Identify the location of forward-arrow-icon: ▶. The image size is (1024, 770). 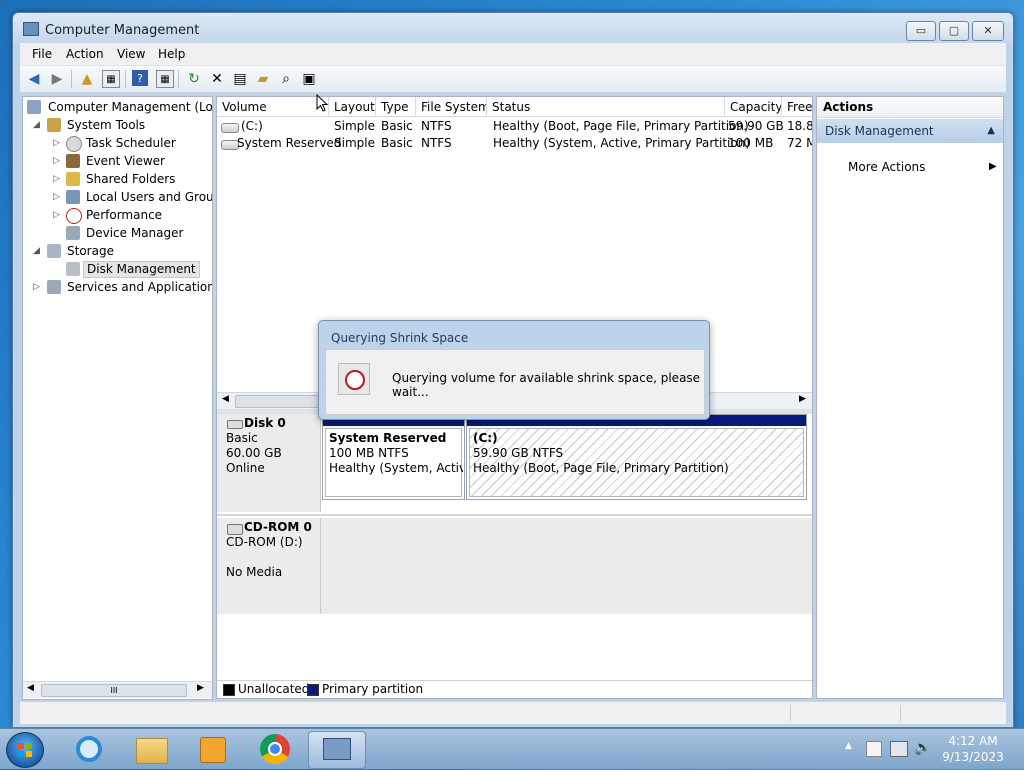
(57, 79).